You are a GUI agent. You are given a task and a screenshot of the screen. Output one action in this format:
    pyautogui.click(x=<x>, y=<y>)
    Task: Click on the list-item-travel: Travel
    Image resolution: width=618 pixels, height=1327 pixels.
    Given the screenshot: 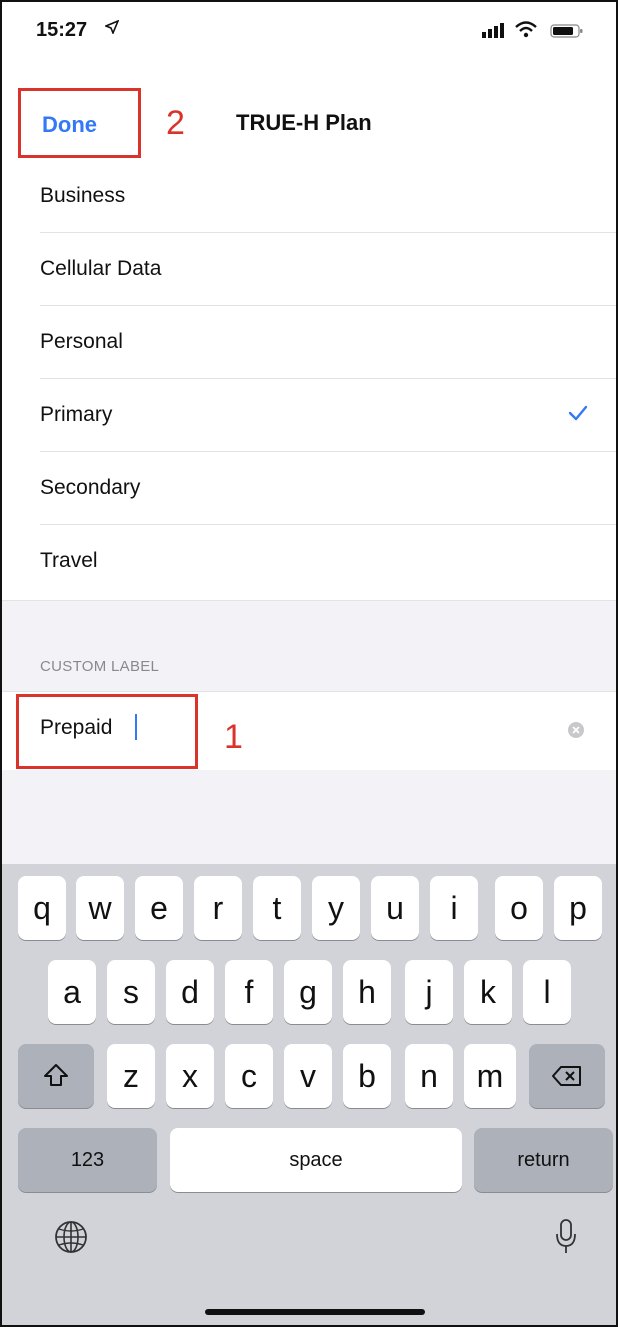 What is the action you would take?
    pyautogui.click(x=309, y=561)
    